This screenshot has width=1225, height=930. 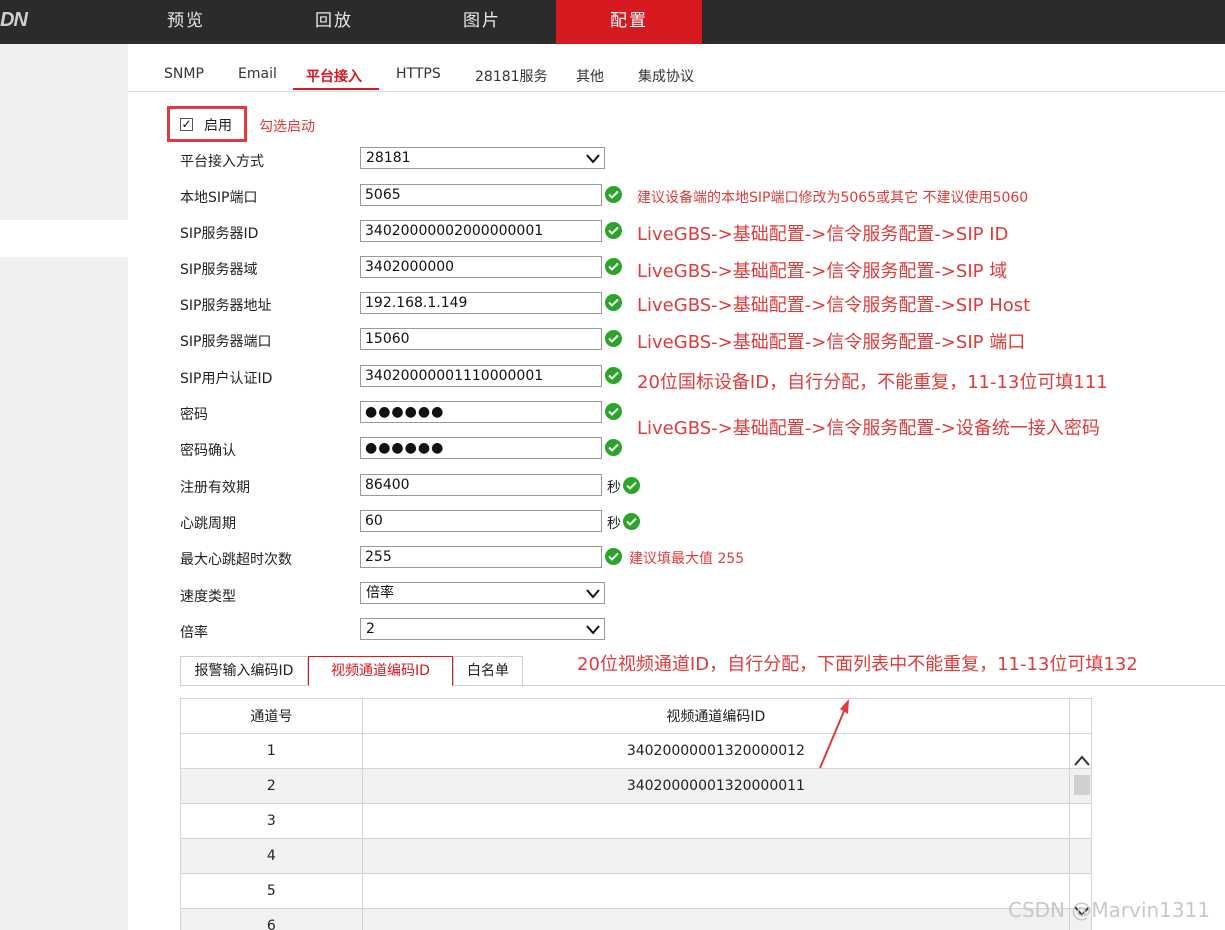 What do you see at coordinates (226, 342) in the screenshot?
I see `sip-server-port-label: SIP服务器端口` at bounding box center [226, 342].